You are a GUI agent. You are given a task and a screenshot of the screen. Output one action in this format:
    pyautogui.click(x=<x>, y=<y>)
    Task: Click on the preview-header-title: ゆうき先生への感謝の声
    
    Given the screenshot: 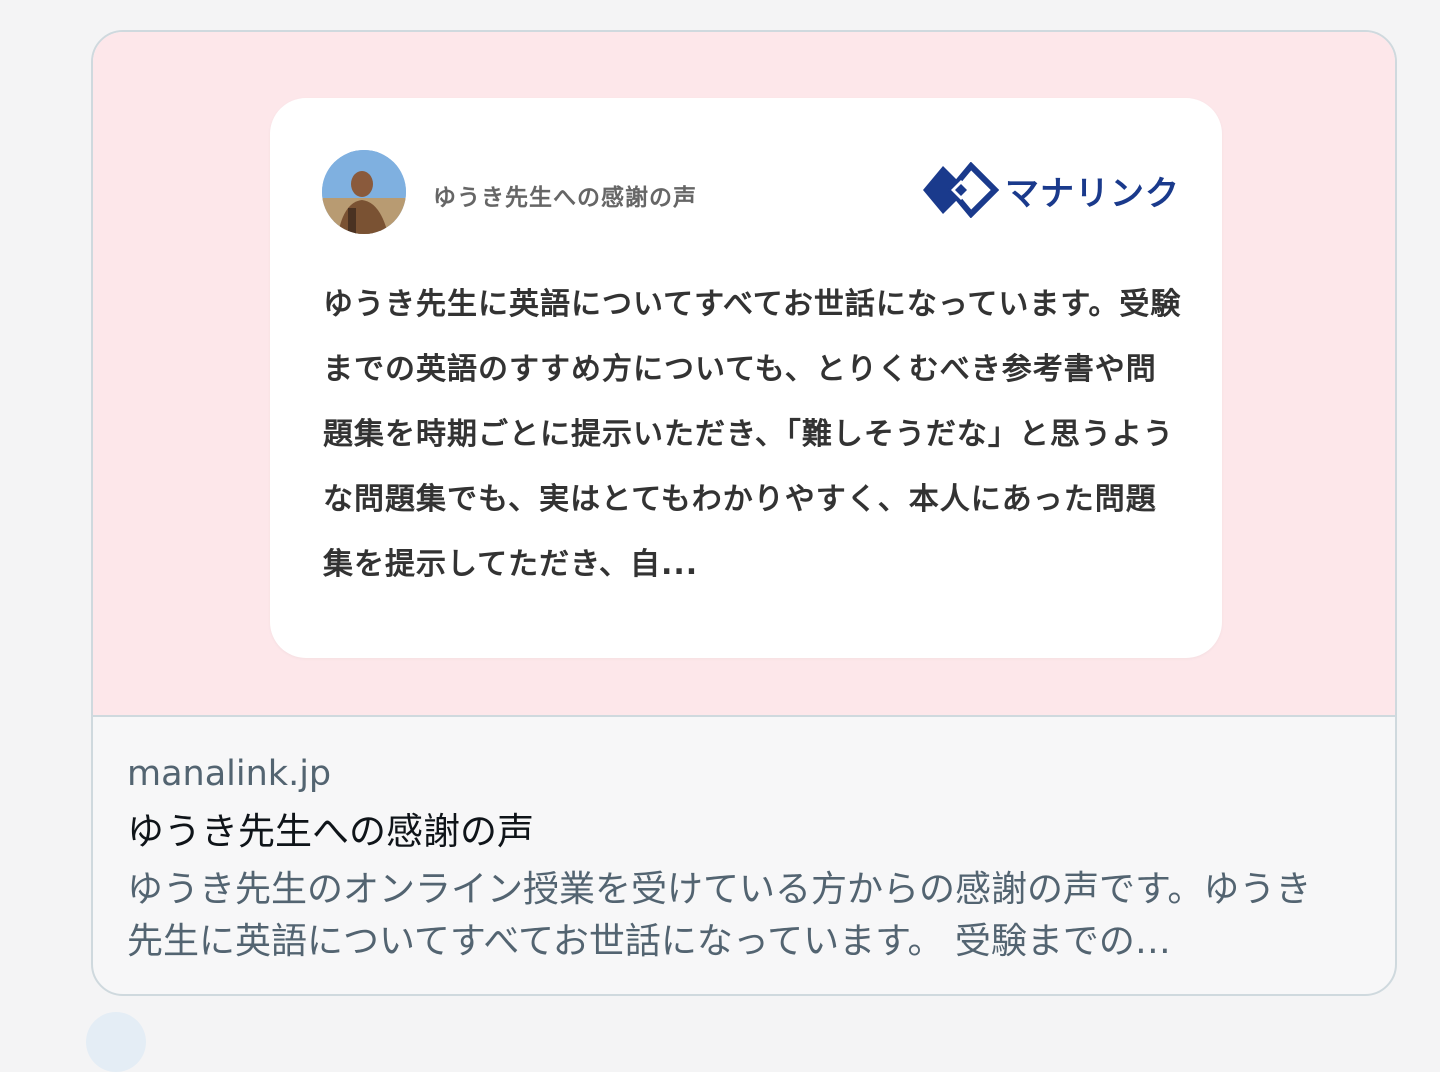 What is the action you would take?
    pyautogui.click(x=565, y=198)
    